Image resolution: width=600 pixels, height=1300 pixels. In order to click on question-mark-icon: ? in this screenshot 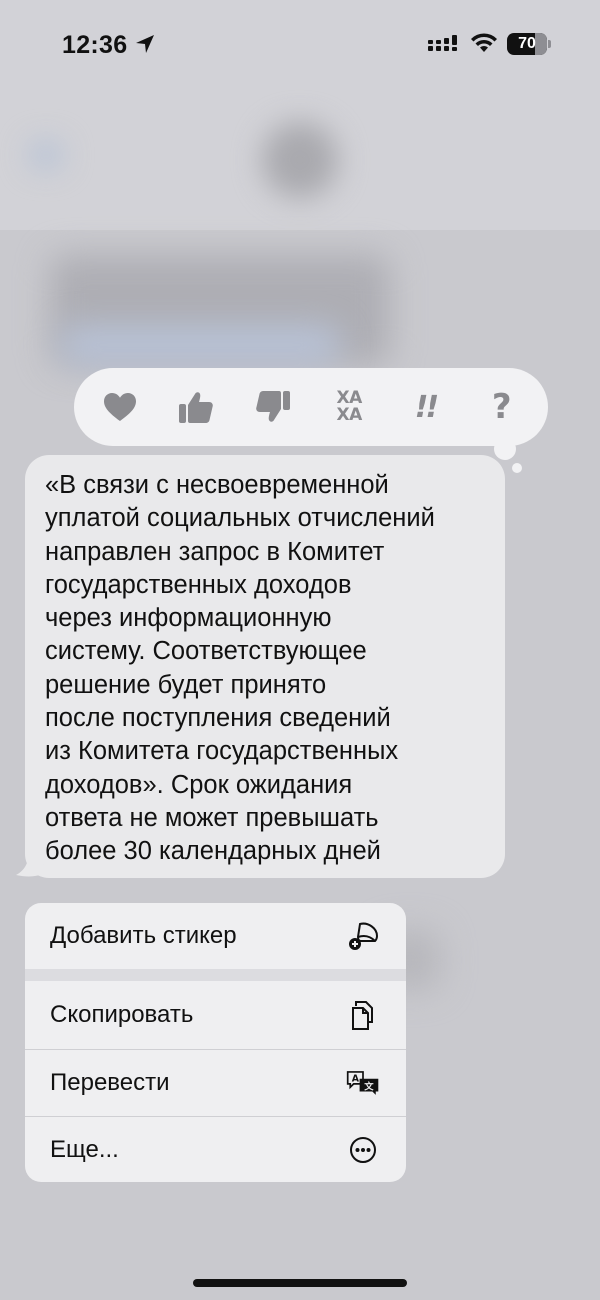, I will do `click(501, 407)`.